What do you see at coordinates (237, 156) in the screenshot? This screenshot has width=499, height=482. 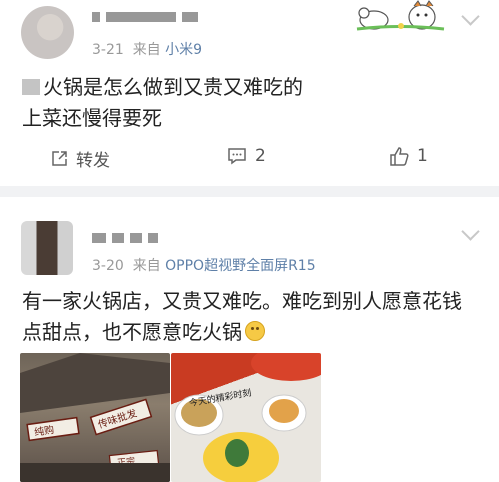 I see `comment-icon` at bounding box center [237, 156].